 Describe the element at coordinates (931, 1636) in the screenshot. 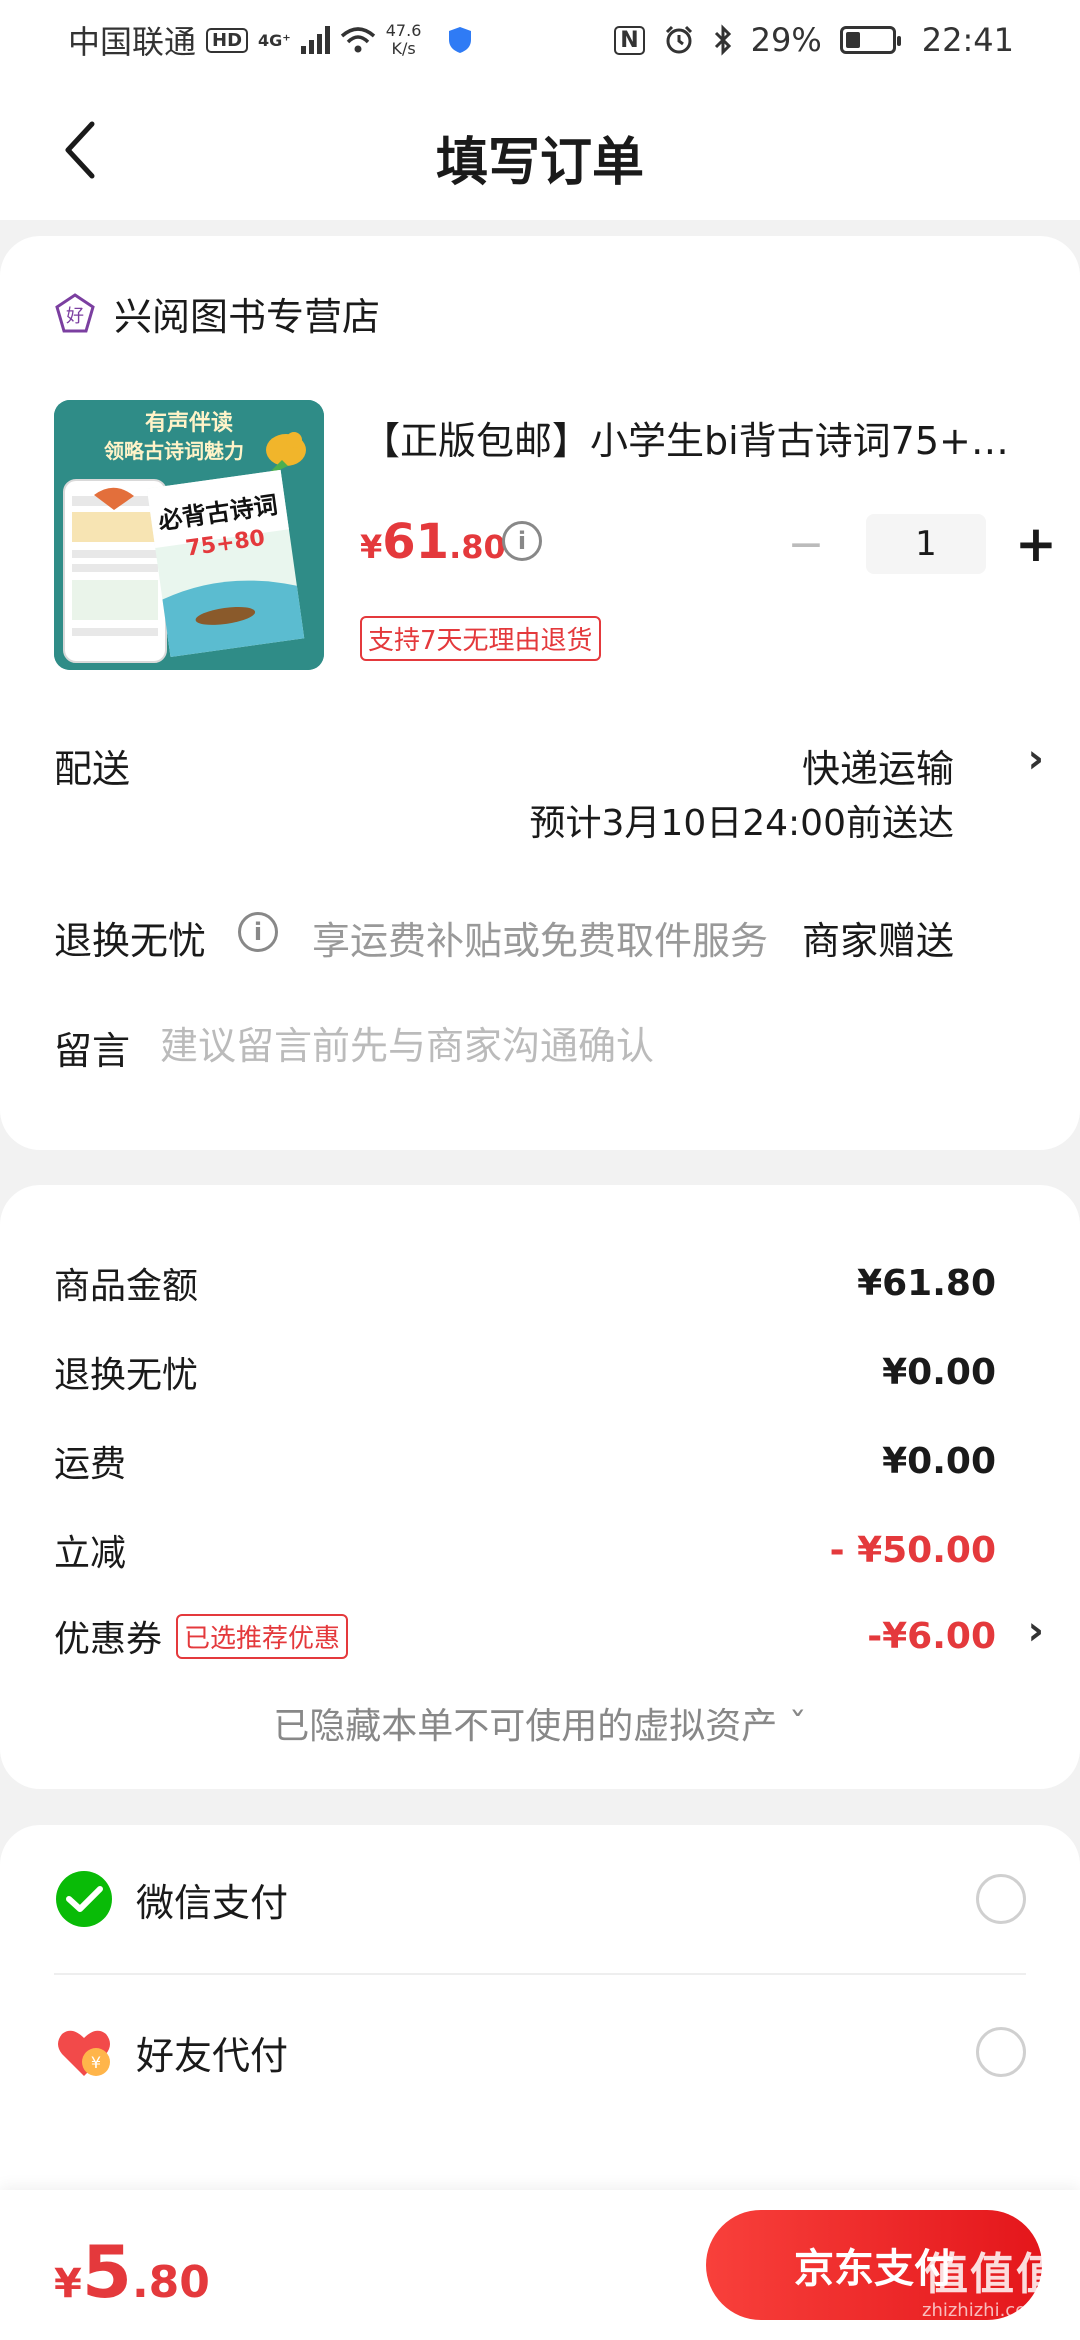

I see `coupon-value: -¥6.00` at that location.